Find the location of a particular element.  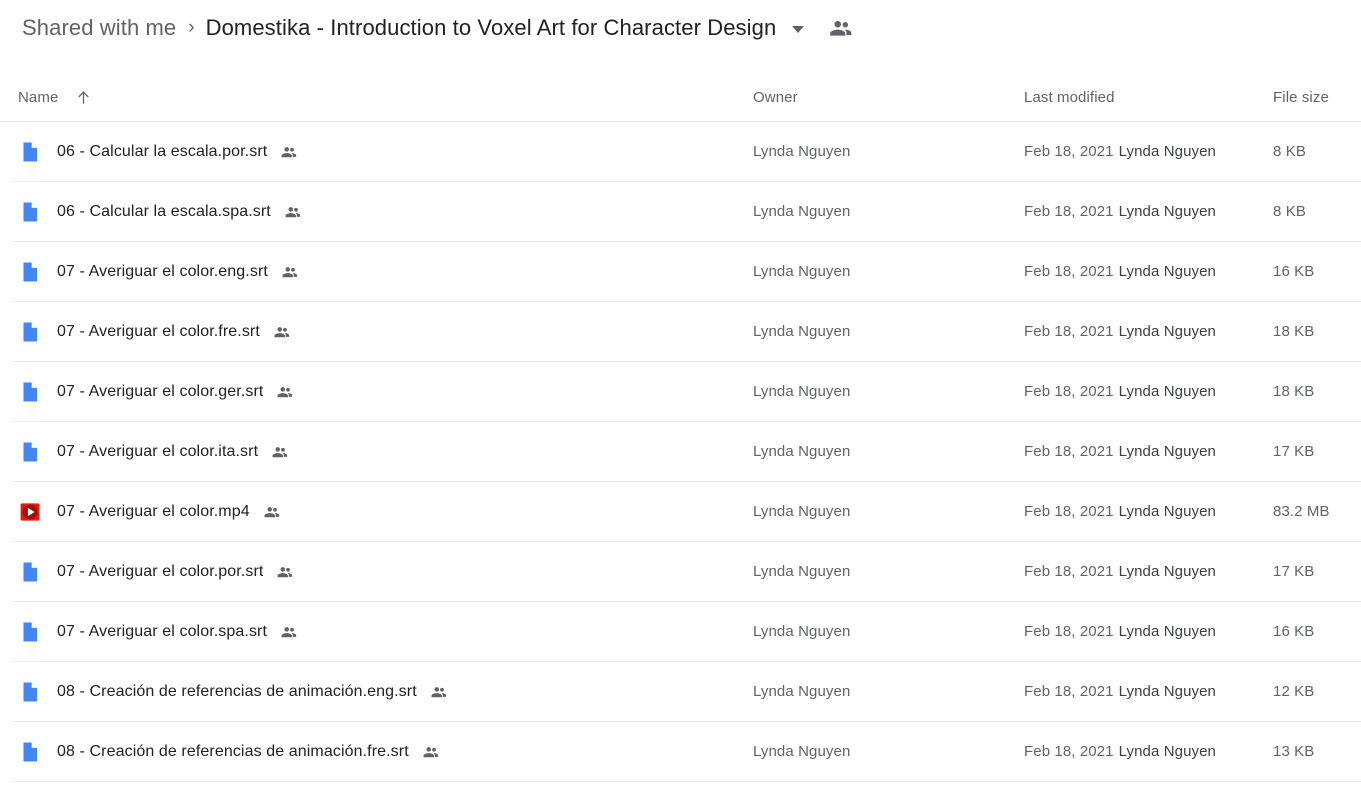

column-header-last-modified: Last modified is located at coordinates (1148, 97).